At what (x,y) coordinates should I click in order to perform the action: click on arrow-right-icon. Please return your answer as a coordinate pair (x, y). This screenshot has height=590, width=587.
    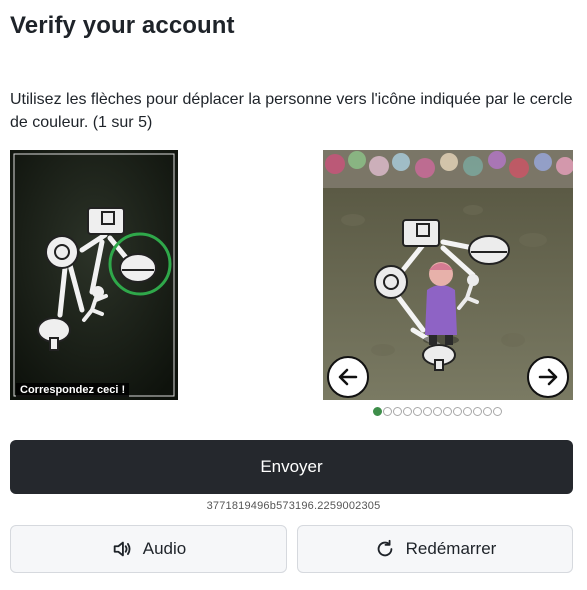
    Looking at the image, I should click on (548, 377).